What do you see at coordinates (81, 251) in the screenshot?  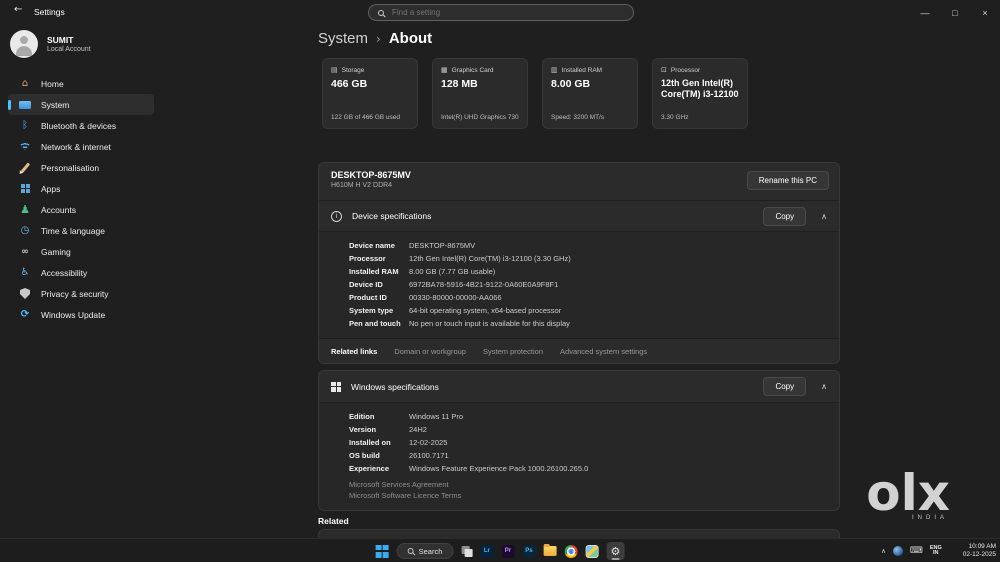 I see `sidebar-item-gaming: ∞ Gaming` at bounding box center [81, 251].